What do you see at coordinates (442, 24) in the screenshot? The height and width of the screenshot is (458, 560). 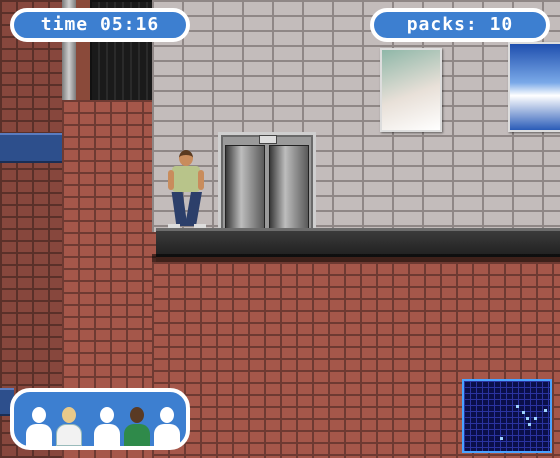 I see `packs-label: packs:` at bounding box center [442, 24].